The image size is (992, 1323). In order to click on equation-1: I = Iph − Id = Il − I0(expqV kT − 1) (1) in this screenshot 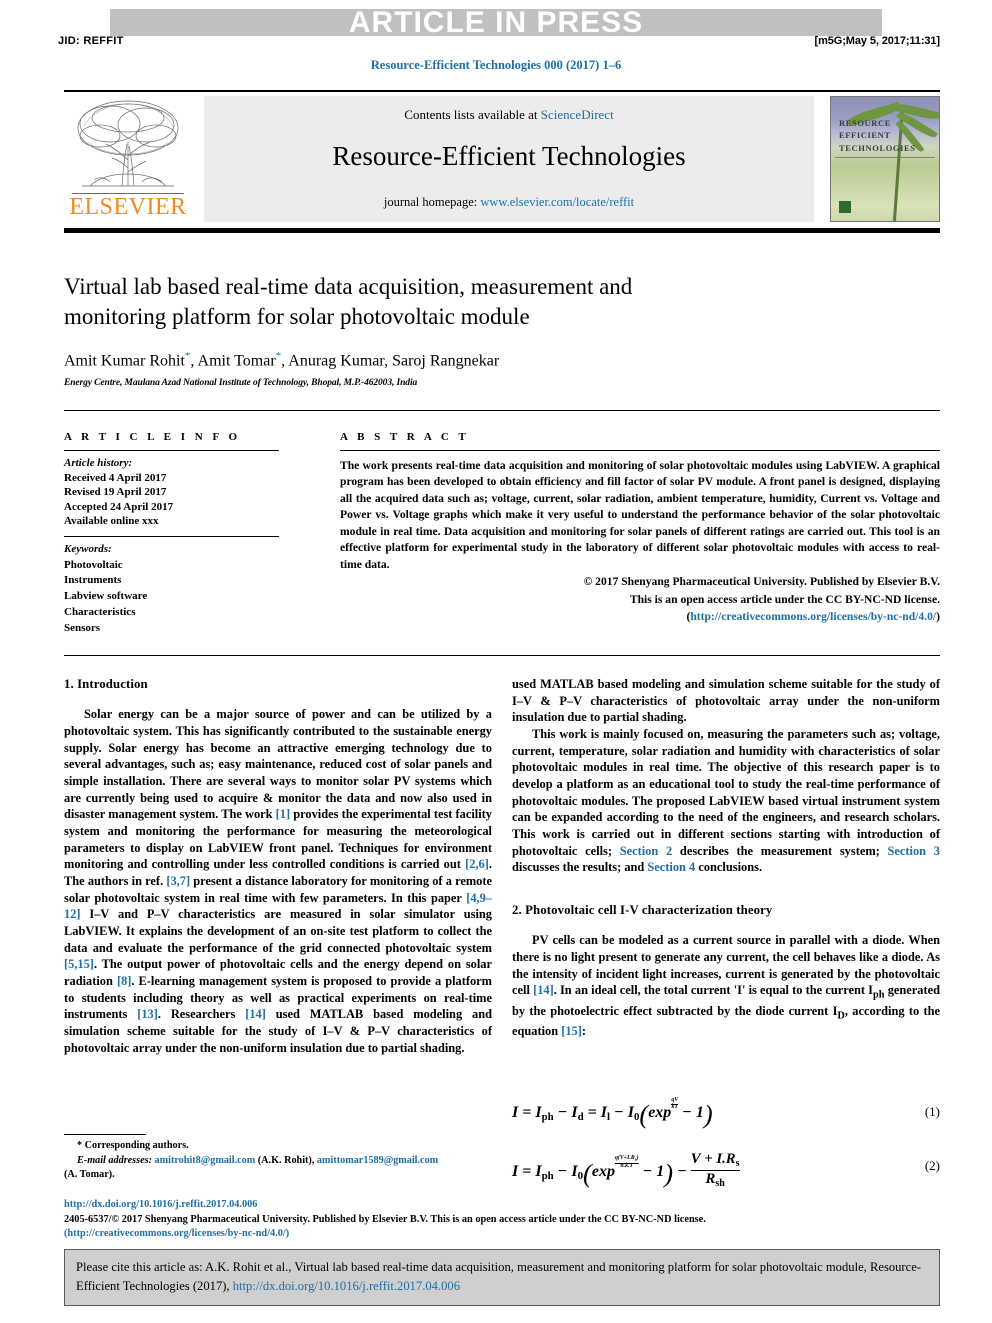, I will do `click(726, 1113)`.